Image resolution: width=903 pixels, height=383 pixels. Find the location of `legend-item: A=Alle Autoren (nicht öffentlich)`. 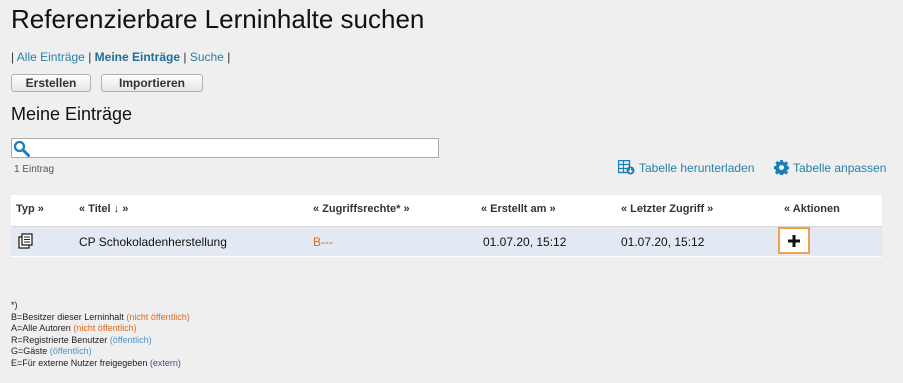

legend-item: A=Alle Autoren (nicht öffentlich) is located at coordinates (74, 328).